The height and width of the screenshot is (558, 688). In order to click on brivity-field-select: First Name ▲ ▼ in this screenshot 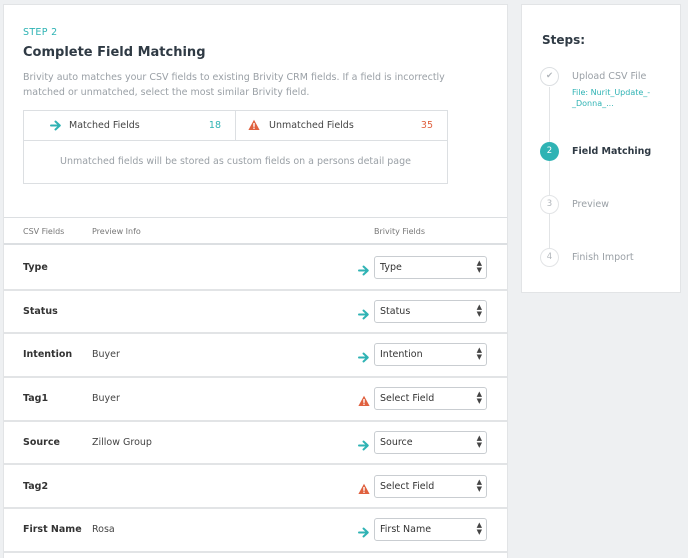, I will do `click(430, 530)`.